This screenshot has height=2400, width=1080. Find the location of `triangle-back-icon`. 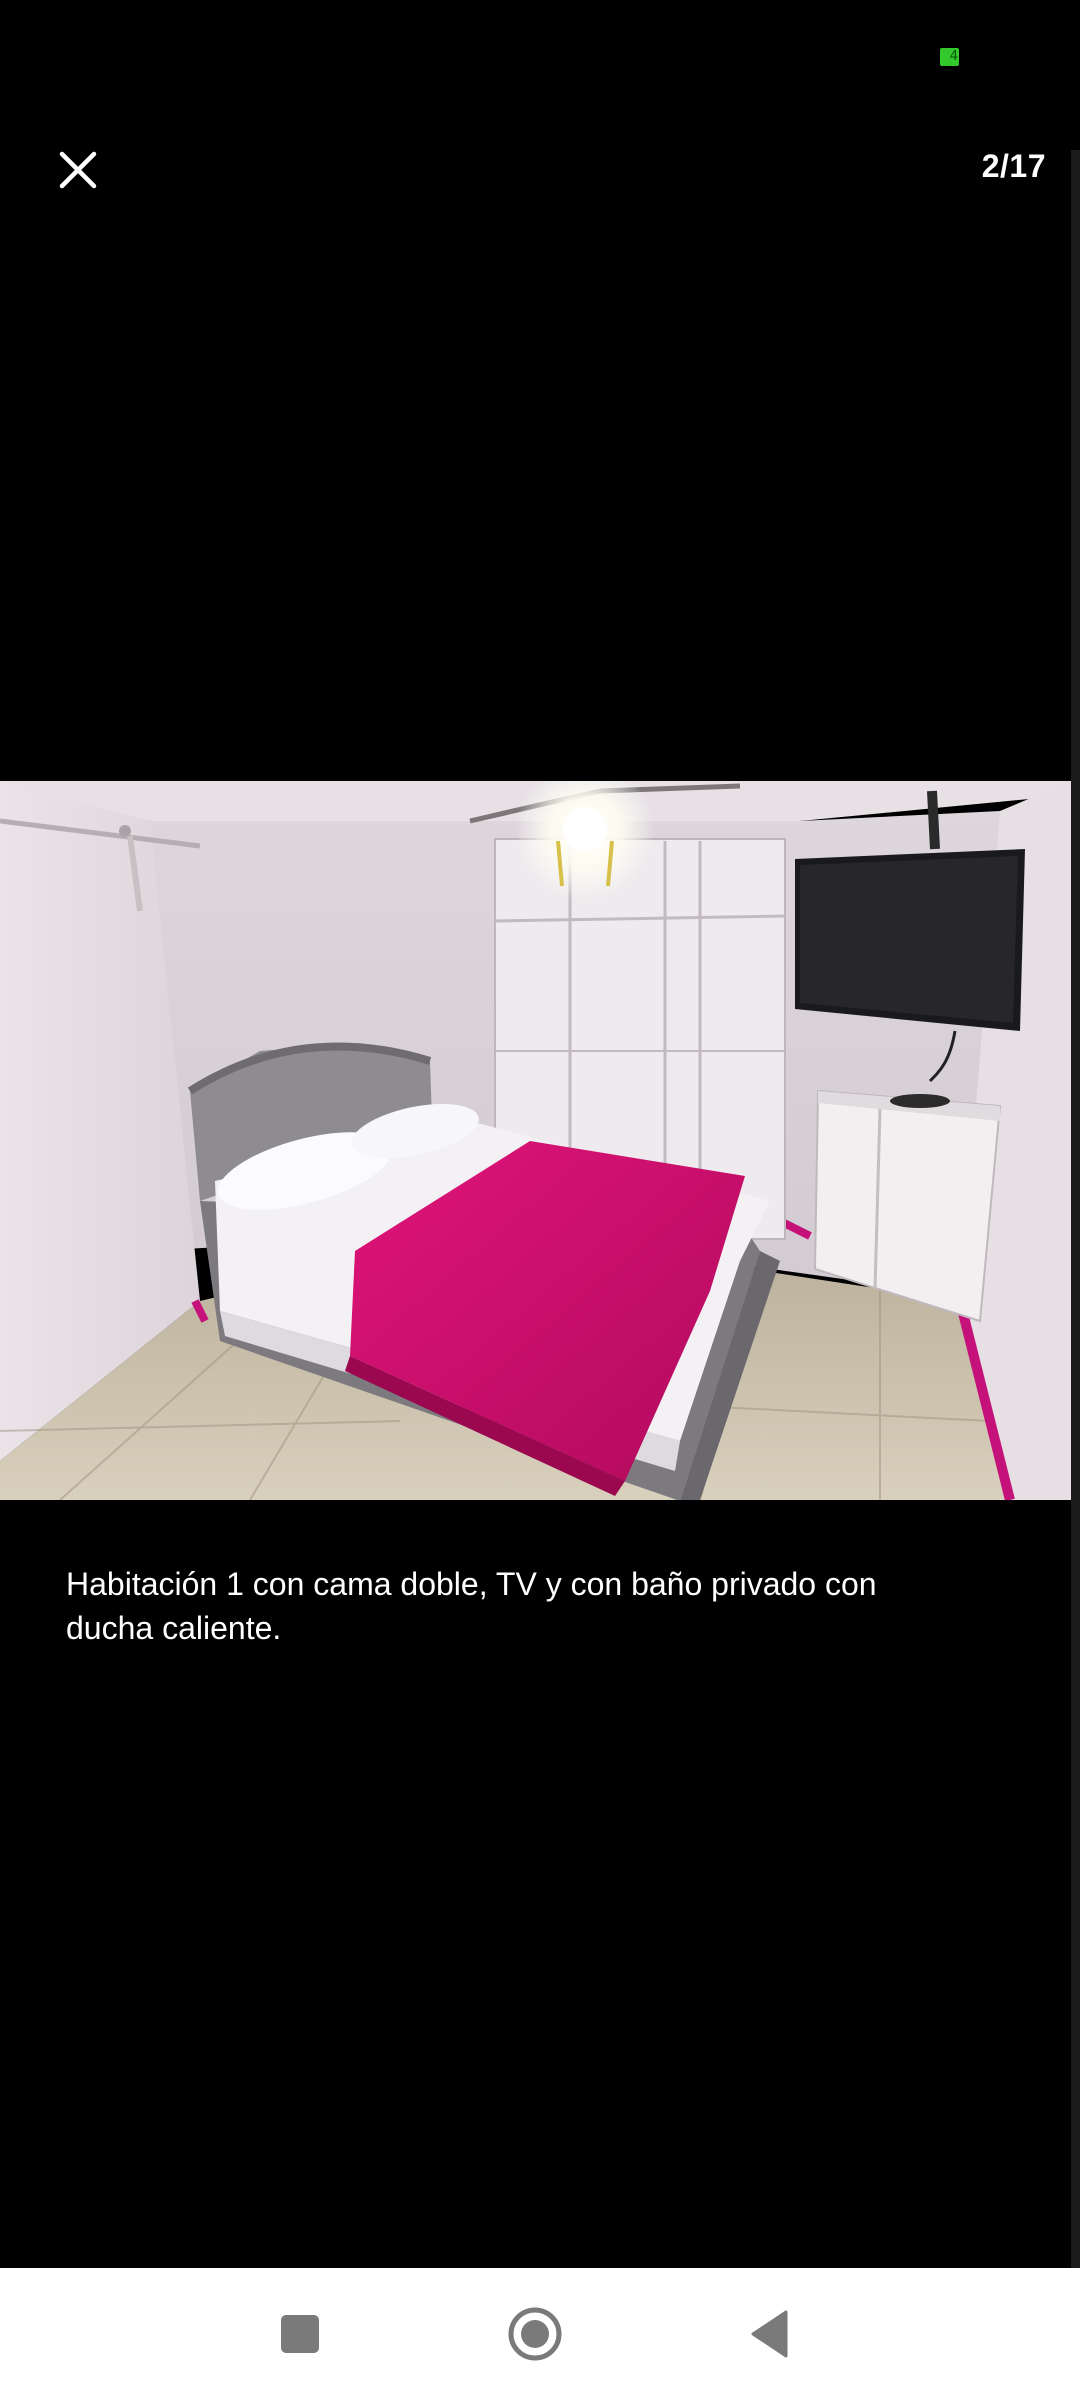

triangle-back-icon is located at coordinates (769, 2334).